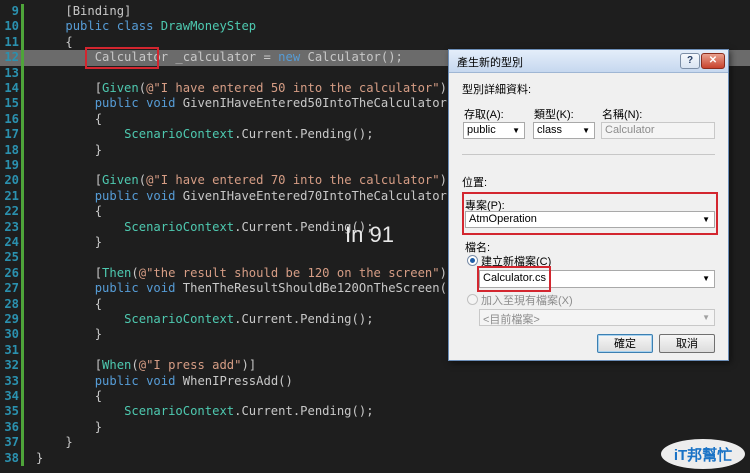 Image resolution: width=750 pixels, height=473 pixels. What do you see at coordinates (687, 343) in the screenshot?
I see `cancel-button: 取消` at bounding box center [687, 343].